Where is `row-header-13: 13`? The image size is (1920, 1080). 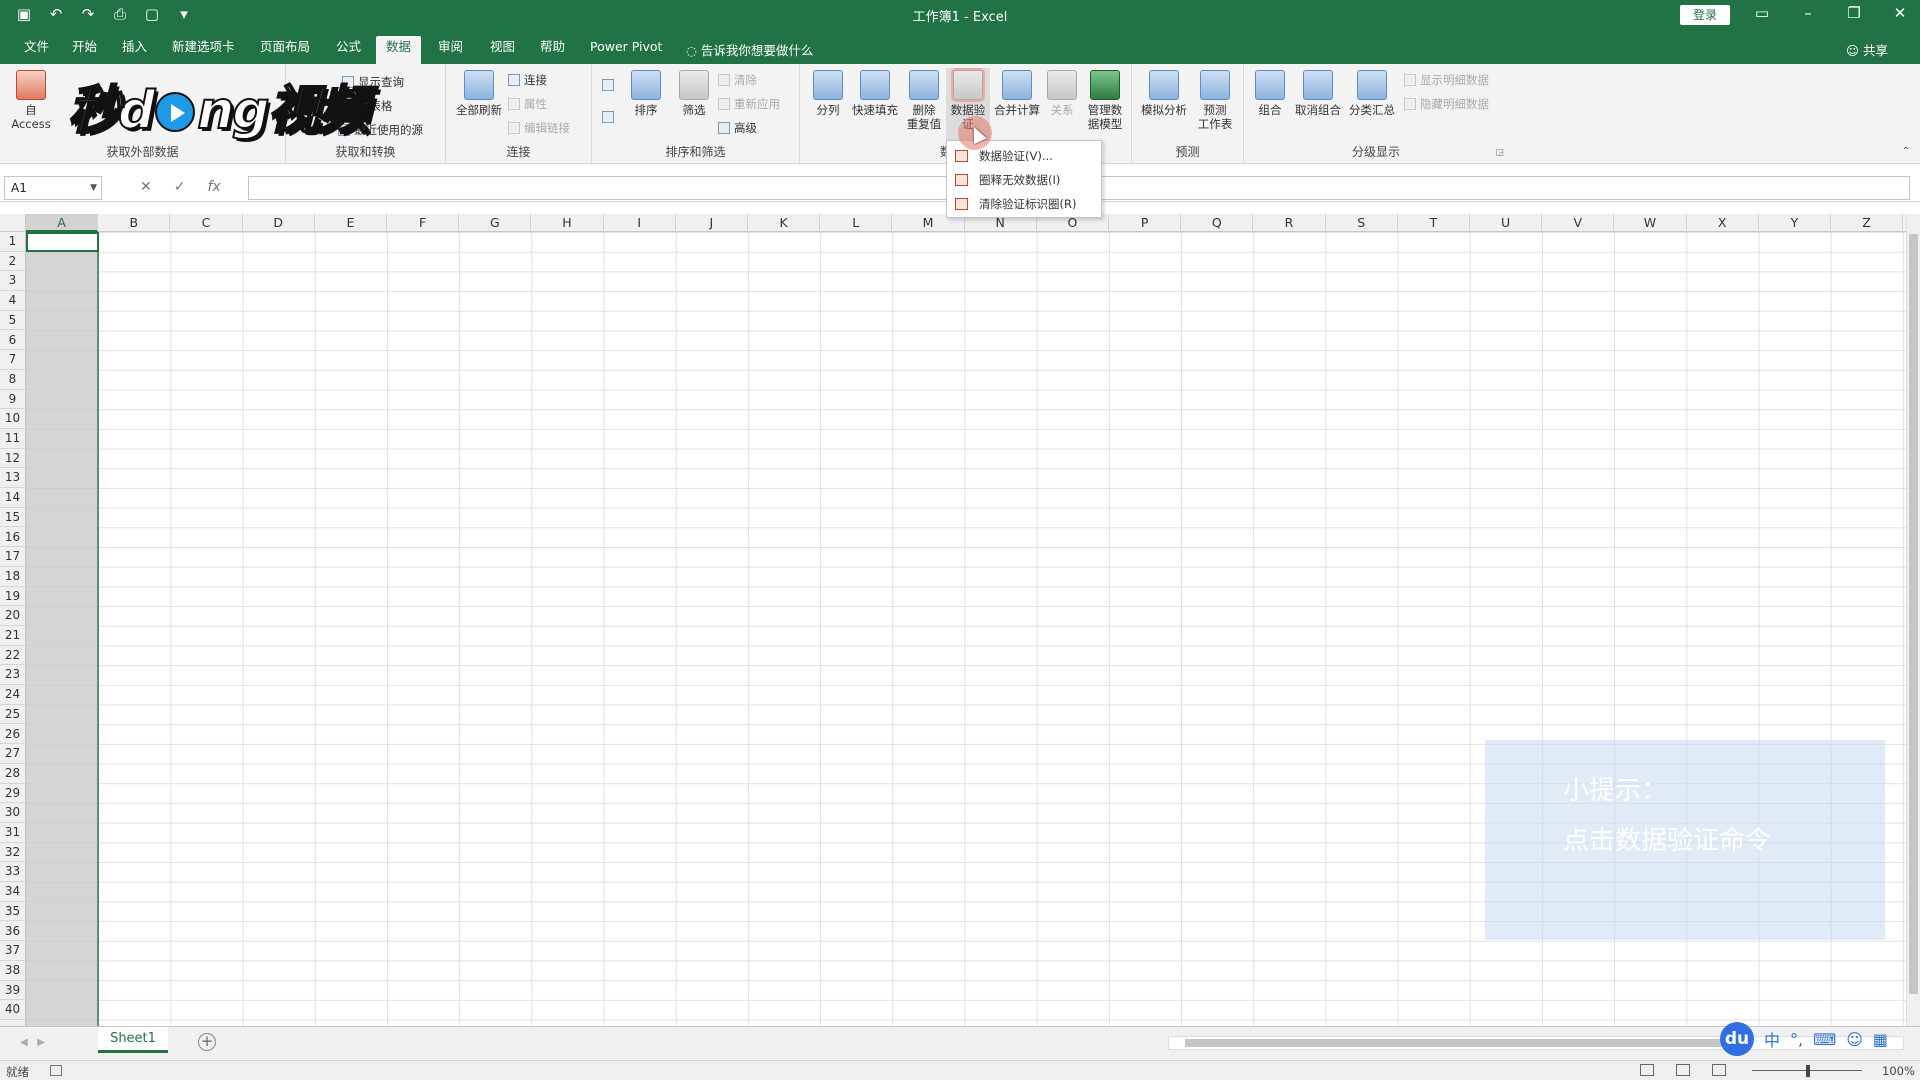
row-header-13: 13 is located at coordinates (12, 478).